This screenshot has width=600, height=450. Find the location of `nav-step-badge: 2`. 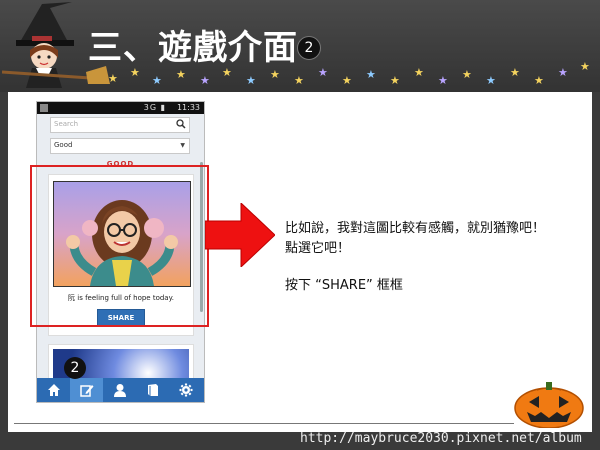

nav-step-badge: 2 is located at coordinates (75, 368).